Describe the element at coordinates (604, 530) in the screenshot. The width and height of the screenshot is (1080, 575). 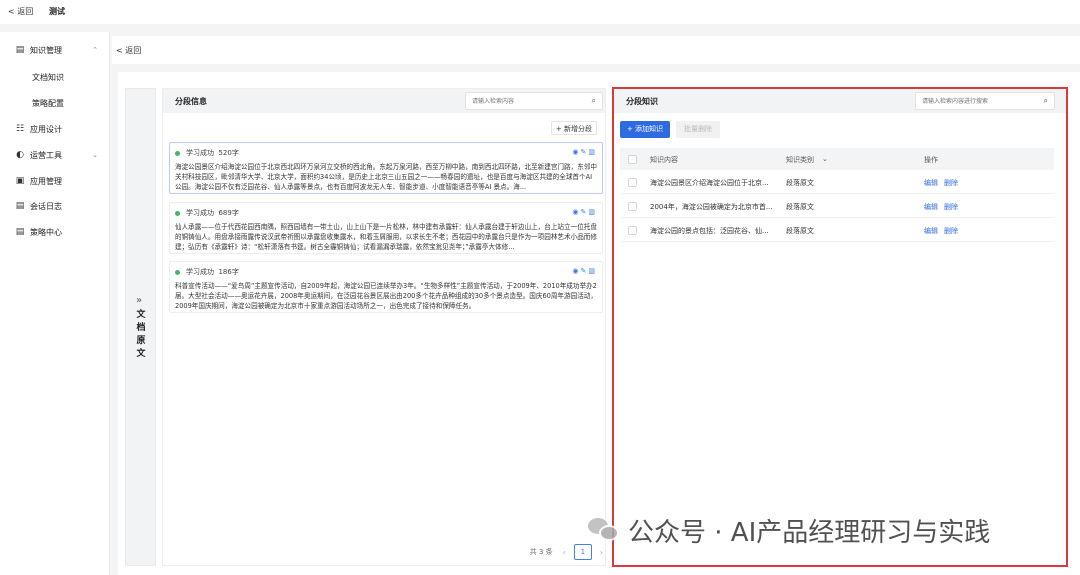
I see `wechat-icon` at that location.